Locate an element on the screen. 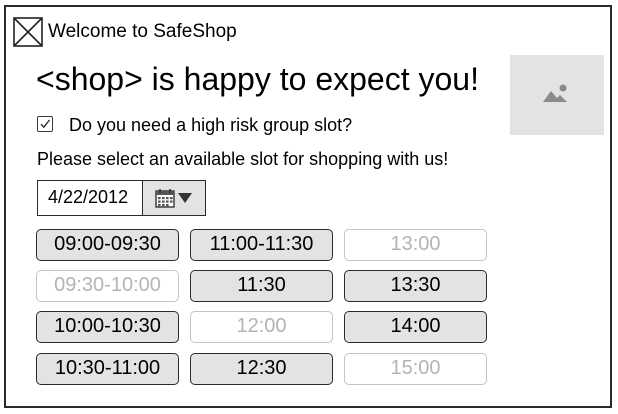  slot-button: 13:30 is located at coordinates (415, 286).